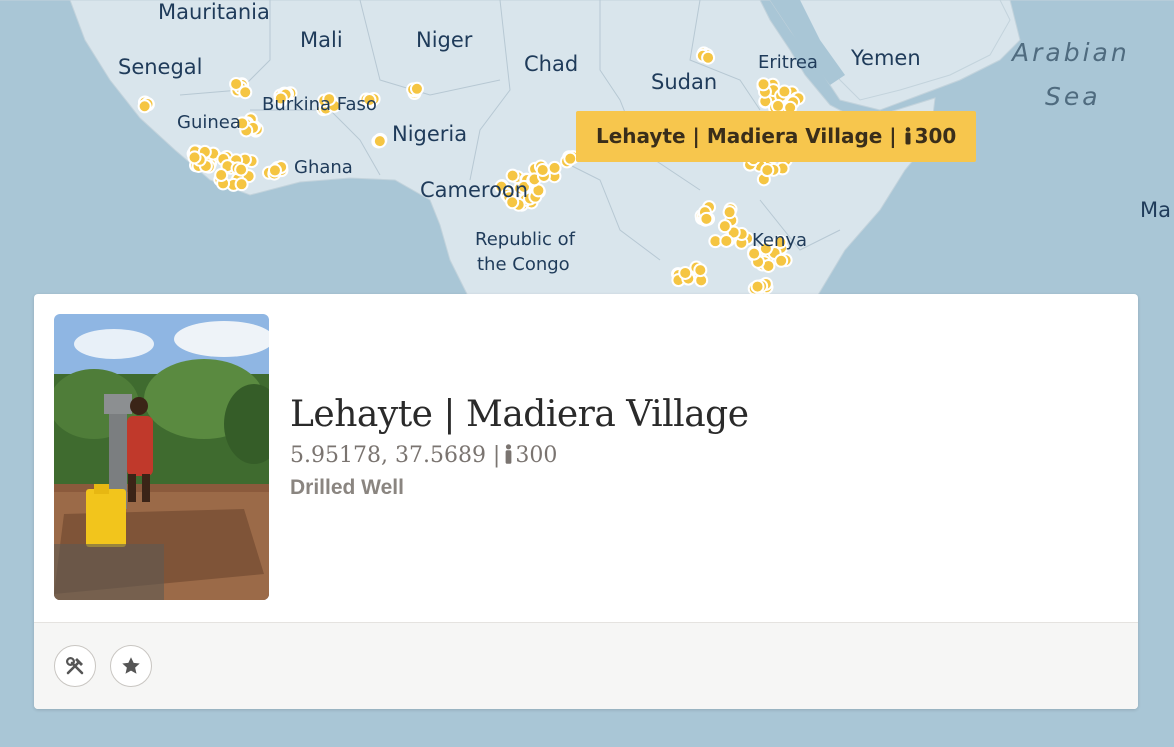 The height and width of the screenshot is (747, 1174). Describe the element at coordinates (430, 134) in the screenshot. I see `label-nigeria: Nigeria` at that location.